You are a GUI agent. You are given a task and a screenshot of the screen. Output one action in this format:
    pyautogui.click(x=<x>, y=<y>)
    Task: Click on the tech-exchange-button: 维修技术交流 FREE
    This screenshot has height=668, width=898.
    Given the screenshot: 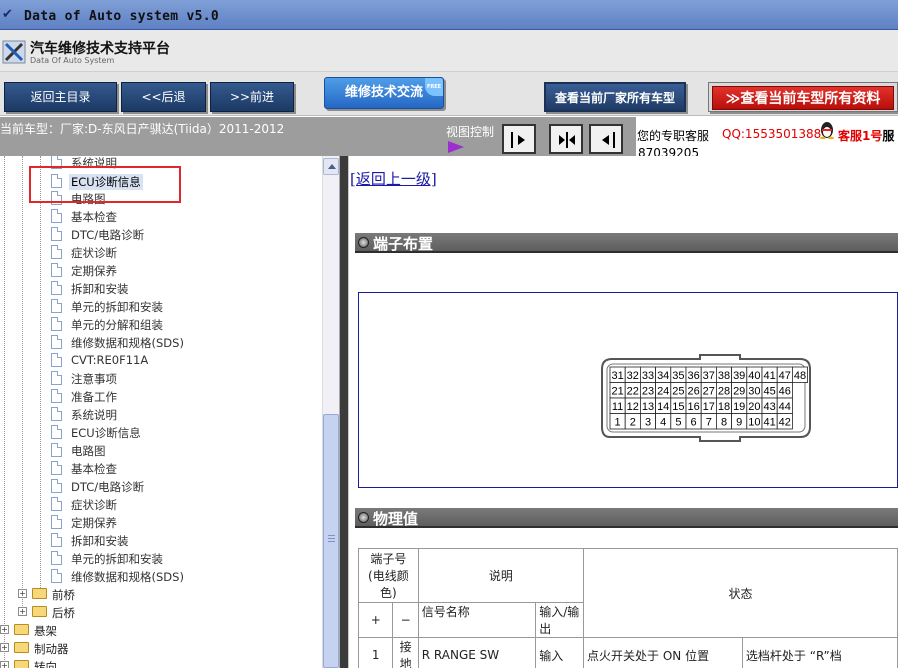 What is the action you would take?
    pyautogui.click(x=384, y=93)
    